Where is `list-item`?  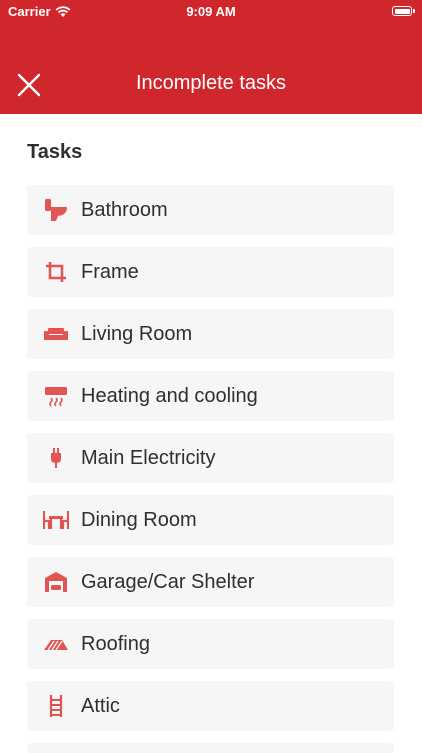
list-item is located at coordinates (210, 748).